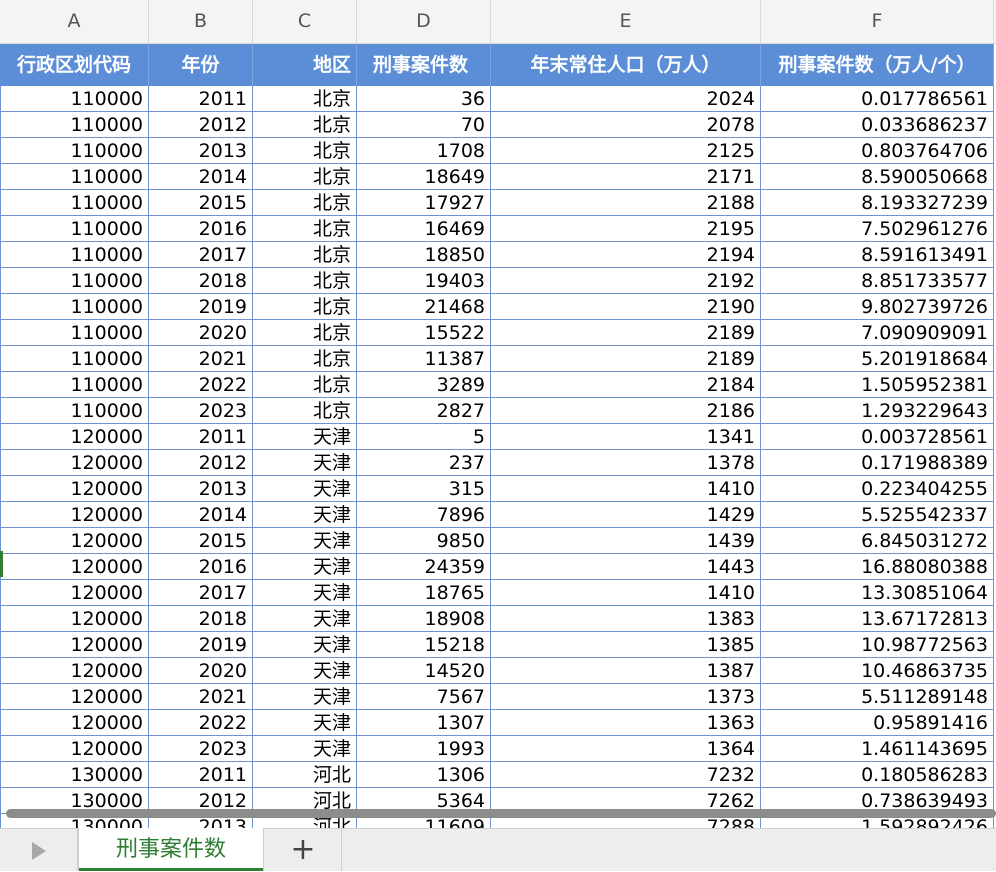 The width and height of the screenshot is (996, 872). Describe the element at coordinates (497, 385) in the screenshot. I see `table-row: 110000 2022 北京 3289 2184 1.505952381` at that location.